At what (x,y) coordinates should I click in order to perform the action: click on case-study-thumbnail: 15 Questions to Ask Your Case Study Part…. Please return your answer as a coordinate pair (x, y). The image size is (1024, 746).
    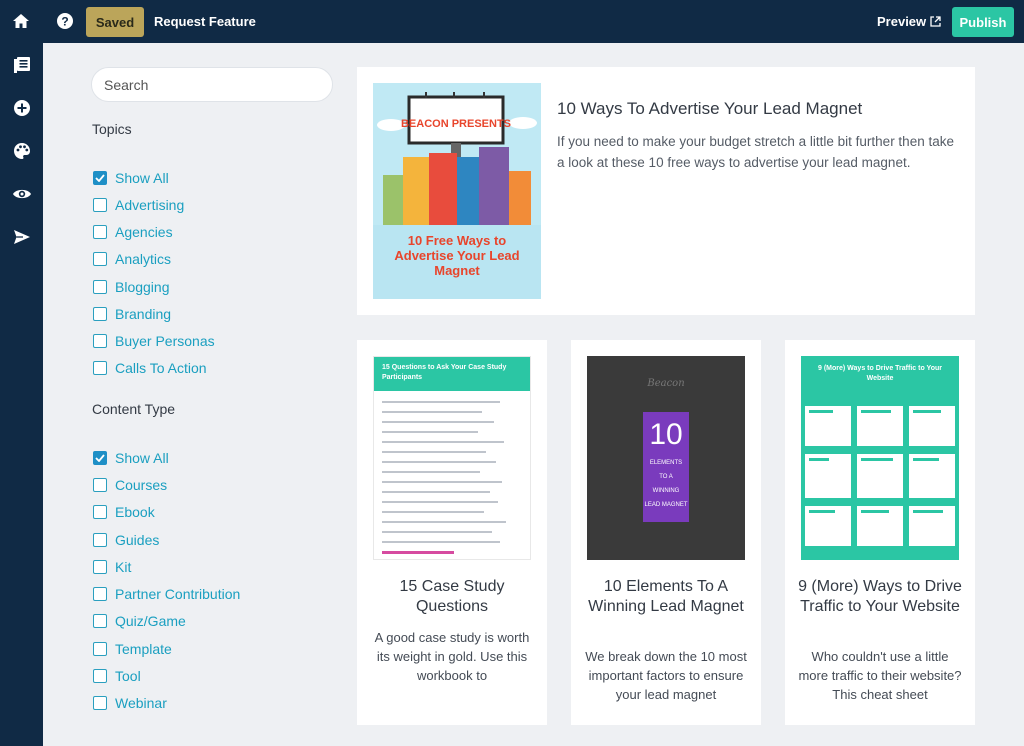
    Looking at the image, I should click on (452, 458).